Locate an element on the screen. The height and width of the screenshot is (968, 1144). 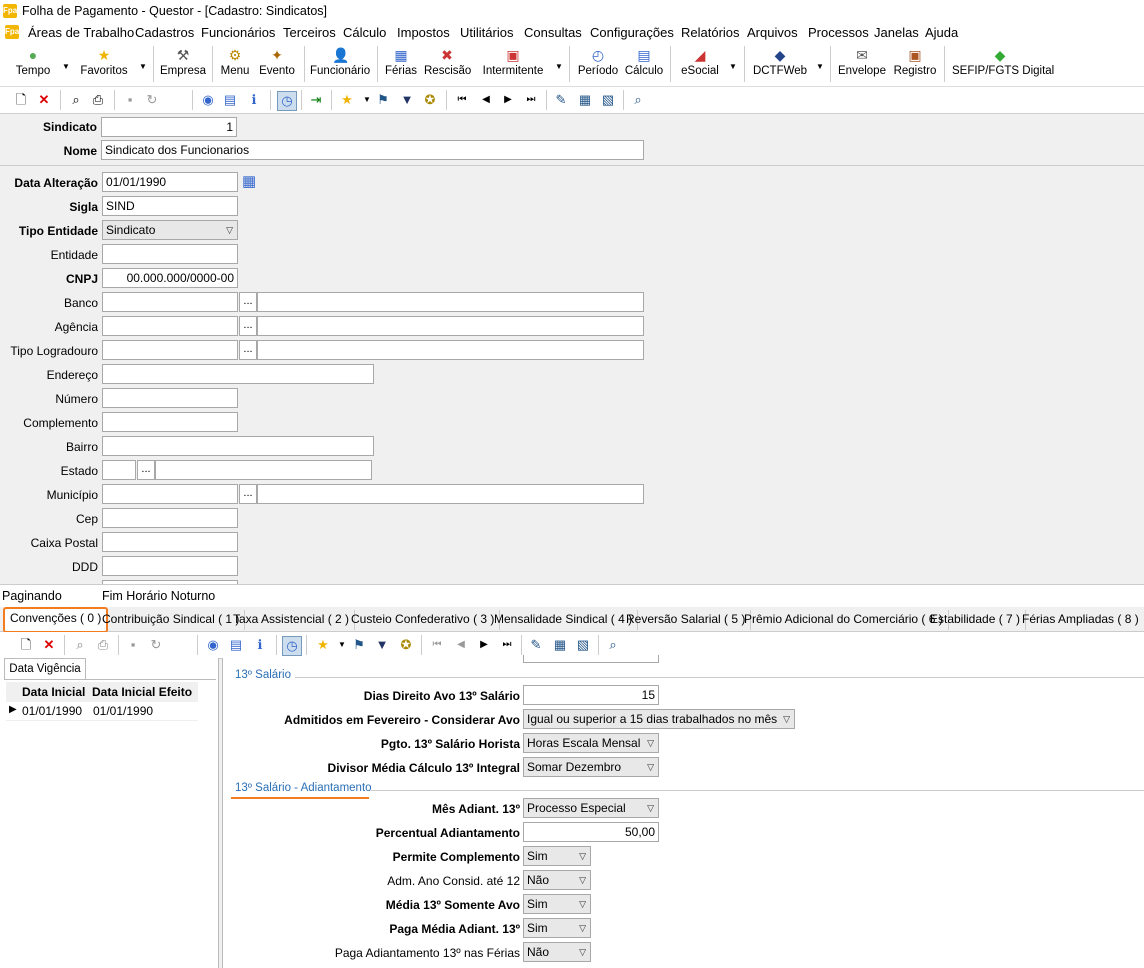
empresa-button: ⚒ Empresa is located at coordinates (183, 64).